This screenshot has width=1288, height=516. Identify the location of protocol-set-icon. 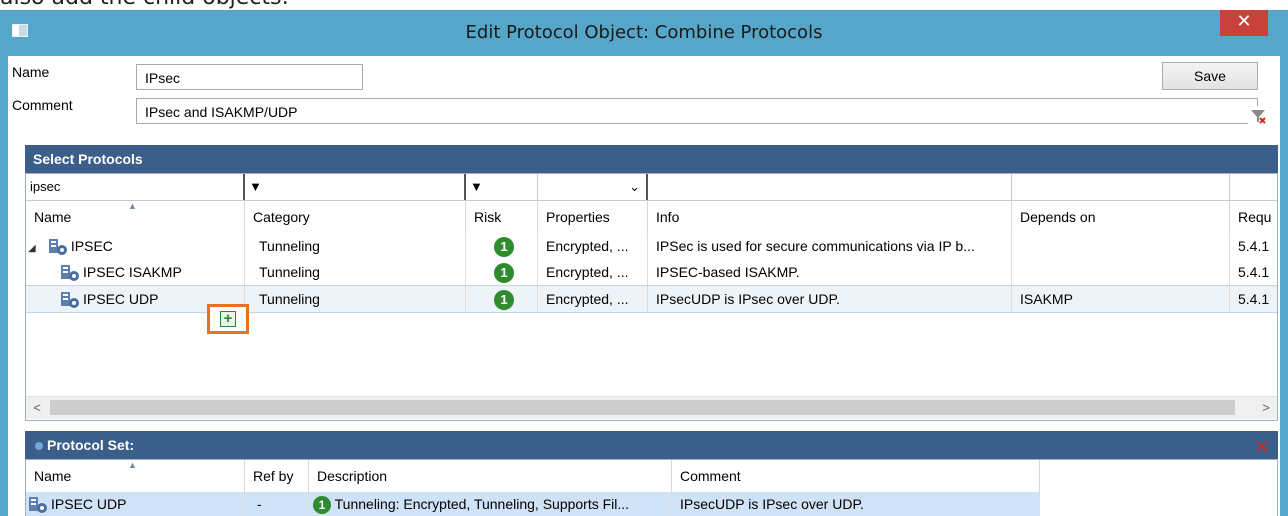
(39, 446).